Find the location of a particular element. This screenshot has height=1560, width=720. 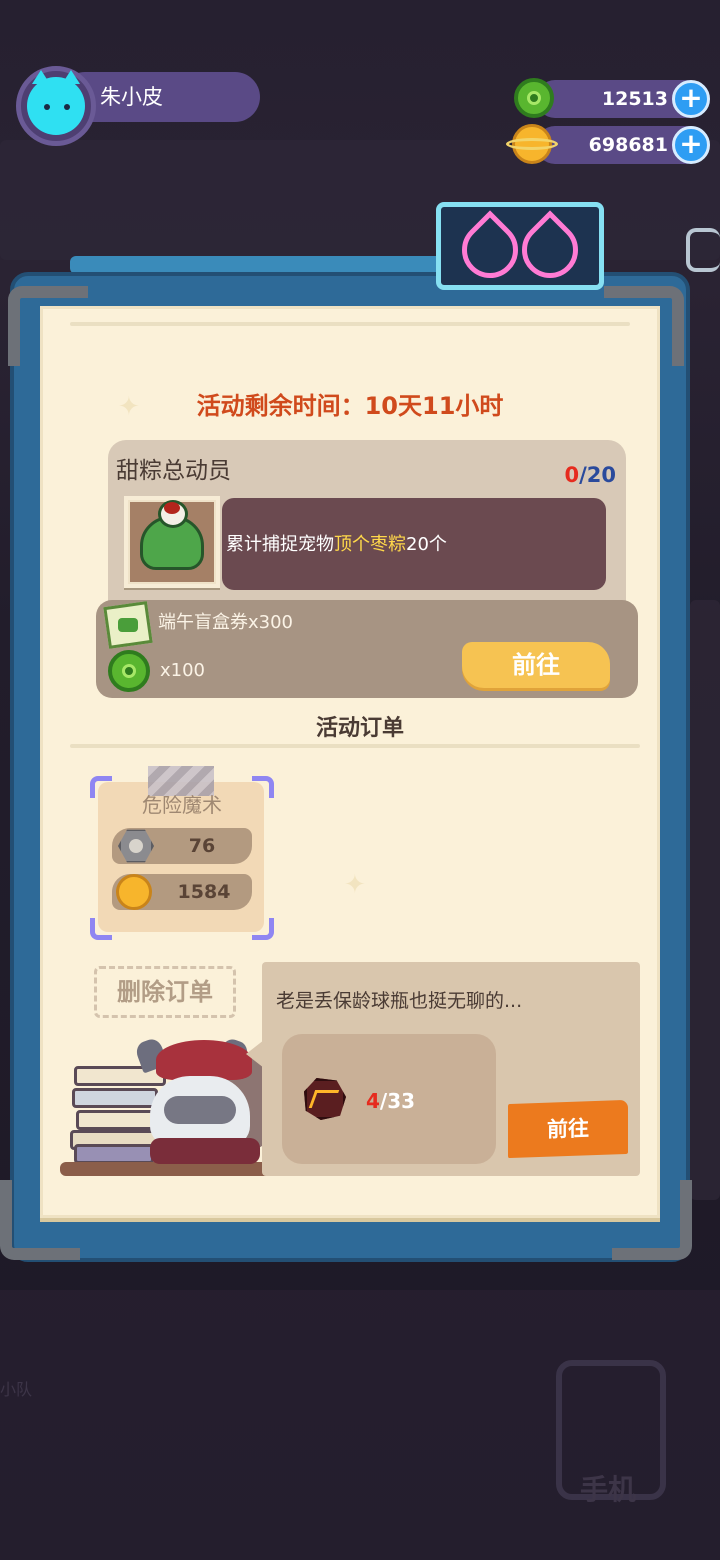

reward-ticket-text: 端午盲盒券x300 is located at coordinates (226, 622).